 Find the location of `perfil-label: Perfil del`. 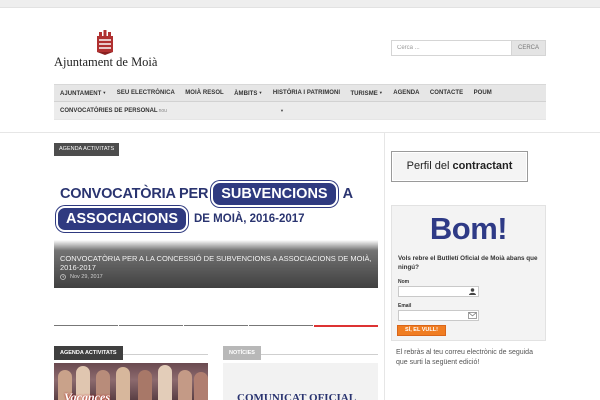

perfil-label: Perfil del is located at coordinates (428, 166).